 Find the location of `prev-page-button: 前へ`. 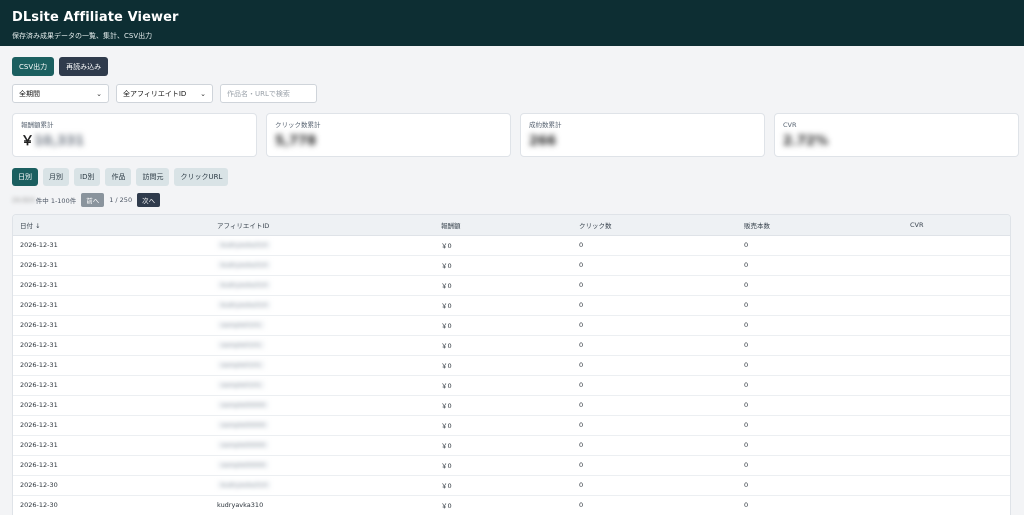

prev-page-button: 前へ is located at coordinates (93, 200).